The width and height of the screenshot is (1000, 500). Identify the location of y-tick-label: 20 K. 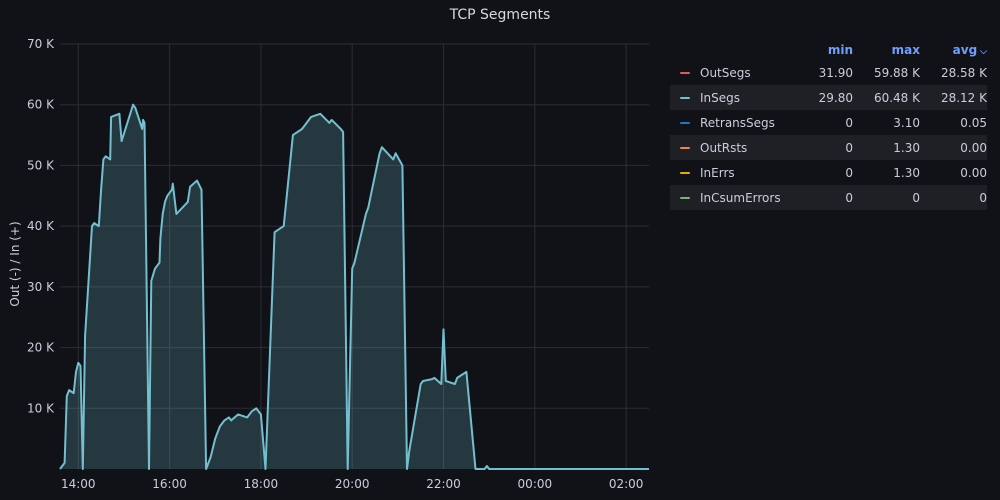
(41, 348).